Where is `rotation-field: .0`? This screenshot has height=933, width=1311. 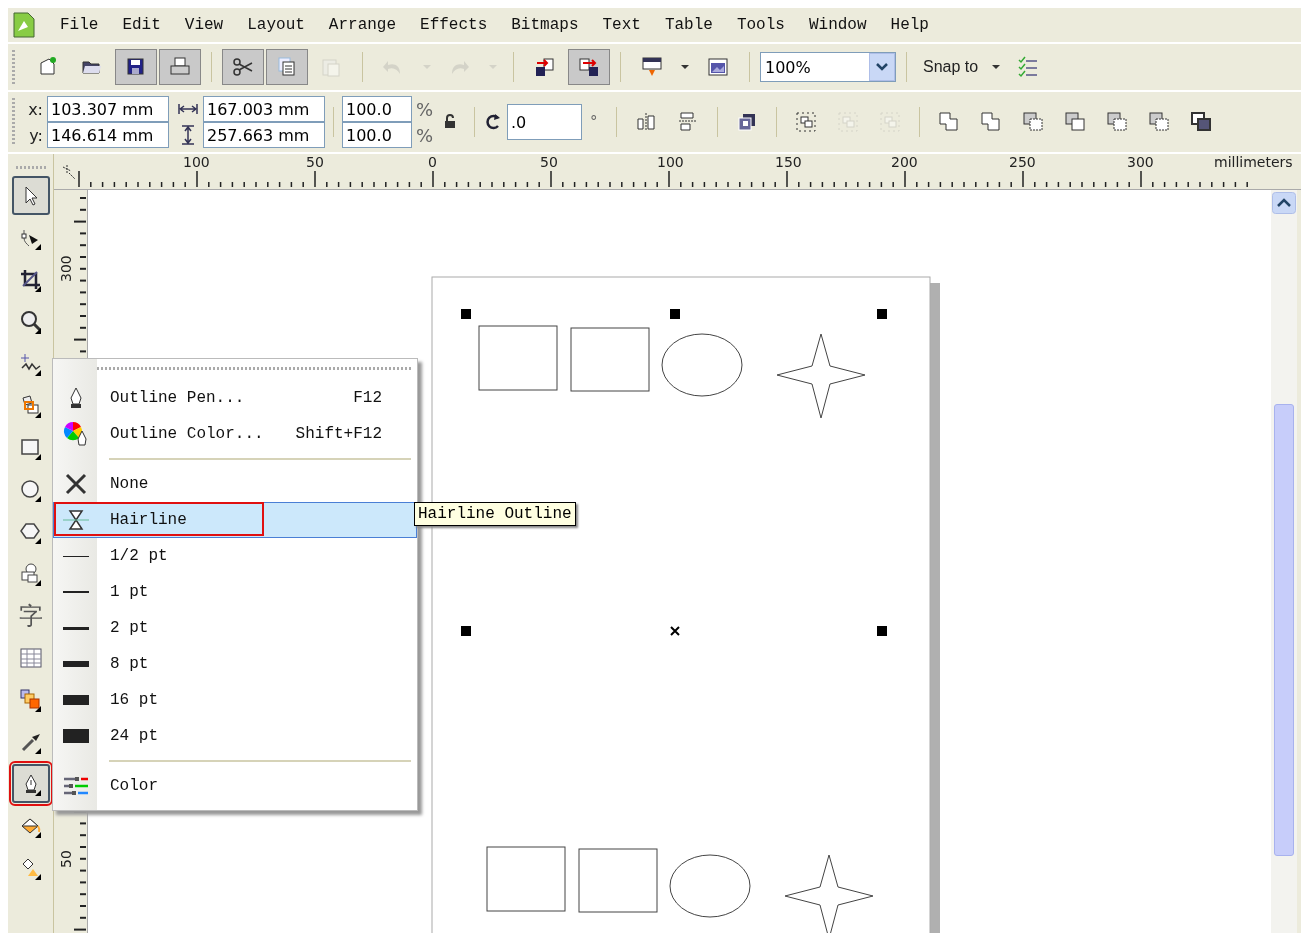
rotation-field: .0 is located at coordinates (544, 122).